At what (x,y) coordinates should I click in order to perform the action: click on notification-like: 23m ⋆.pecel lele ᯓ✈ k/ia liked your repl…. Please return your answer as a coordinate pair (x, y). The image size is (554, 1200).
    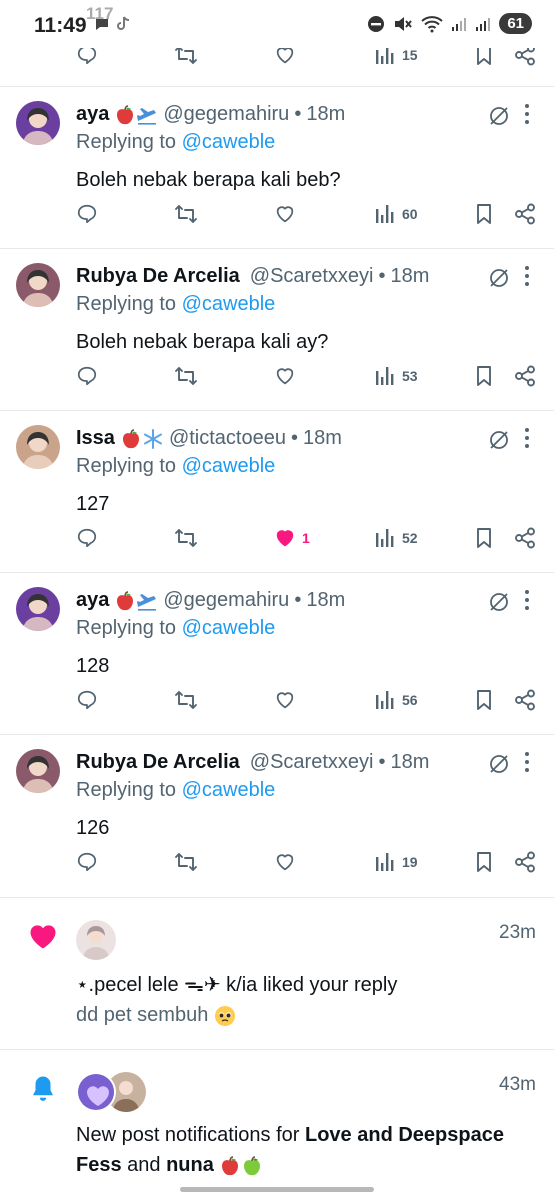
    Looking at the image, I should click on (277, 973).